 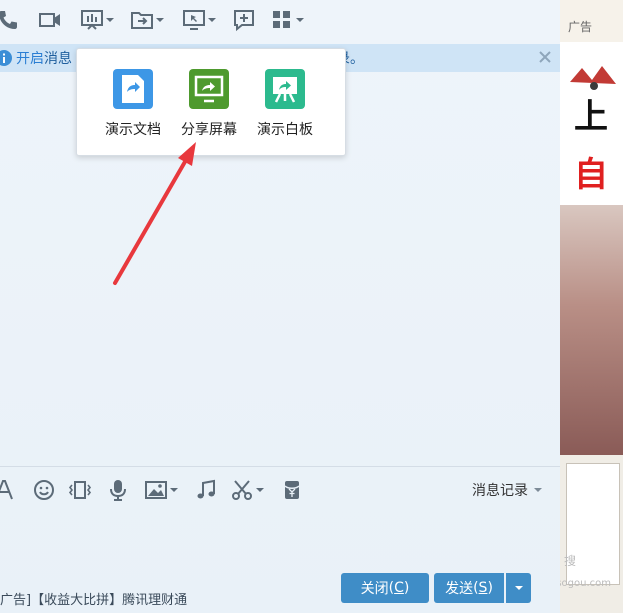 I want to click on send-options-button, so click(x=518, y=588).